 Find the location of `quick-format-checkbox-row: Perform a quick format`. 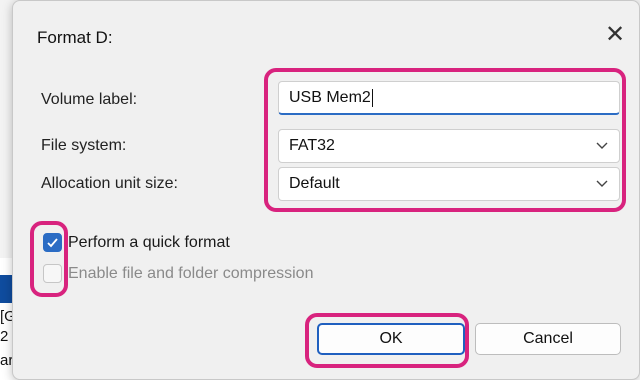

quick-format-checkbox-row: Perform a quick format is located at coordinates (136, 242).